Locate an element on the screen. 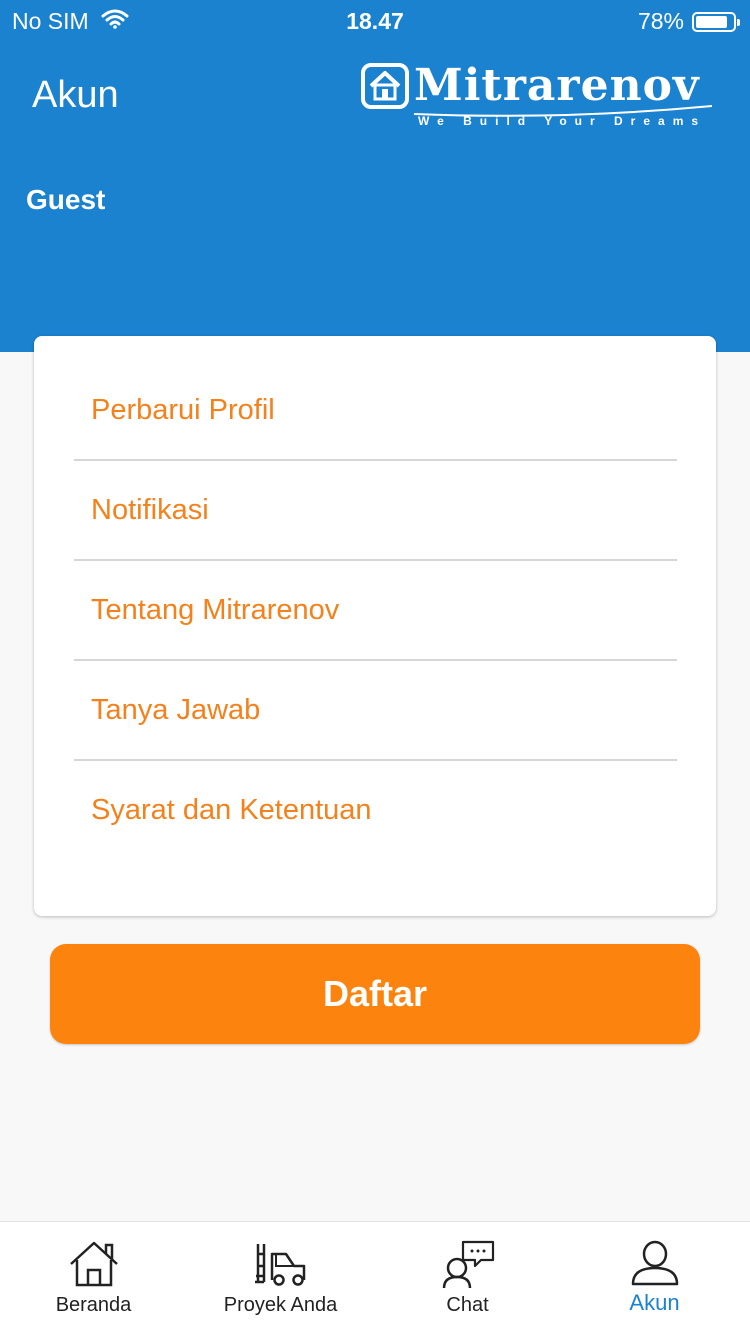 This screenshot has height=1334, width=750. menu-item-label: Notifikasi is located at coordinates (150, 510).